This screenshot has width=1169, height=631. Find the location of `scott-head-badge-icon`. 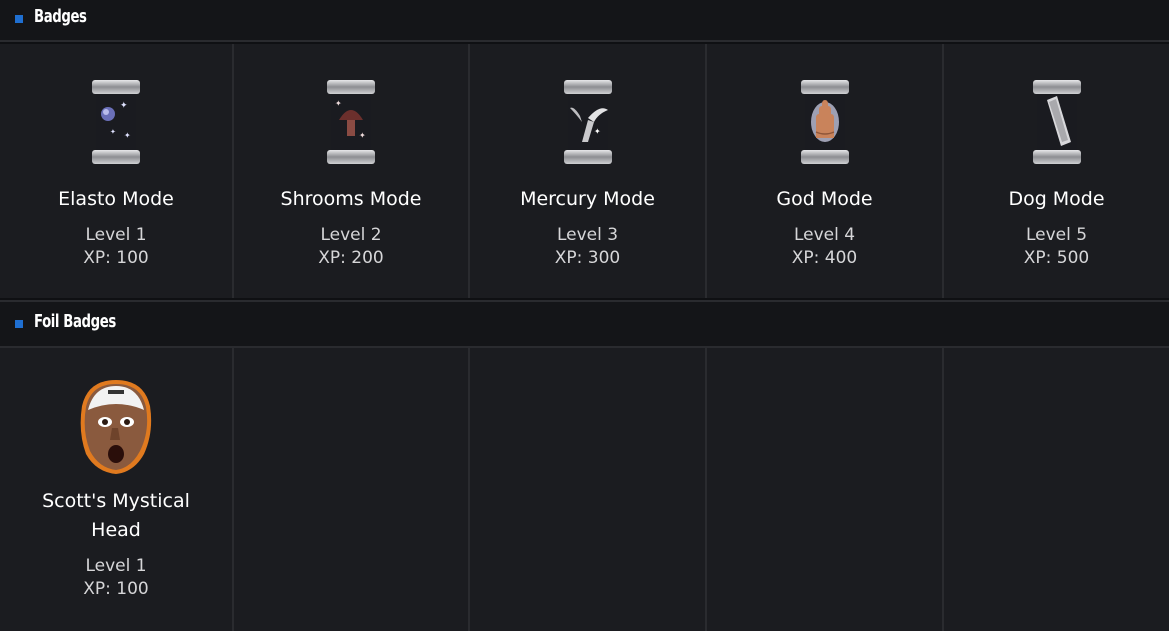

scott-head-badge-icon is located at coordinates (116, 427).